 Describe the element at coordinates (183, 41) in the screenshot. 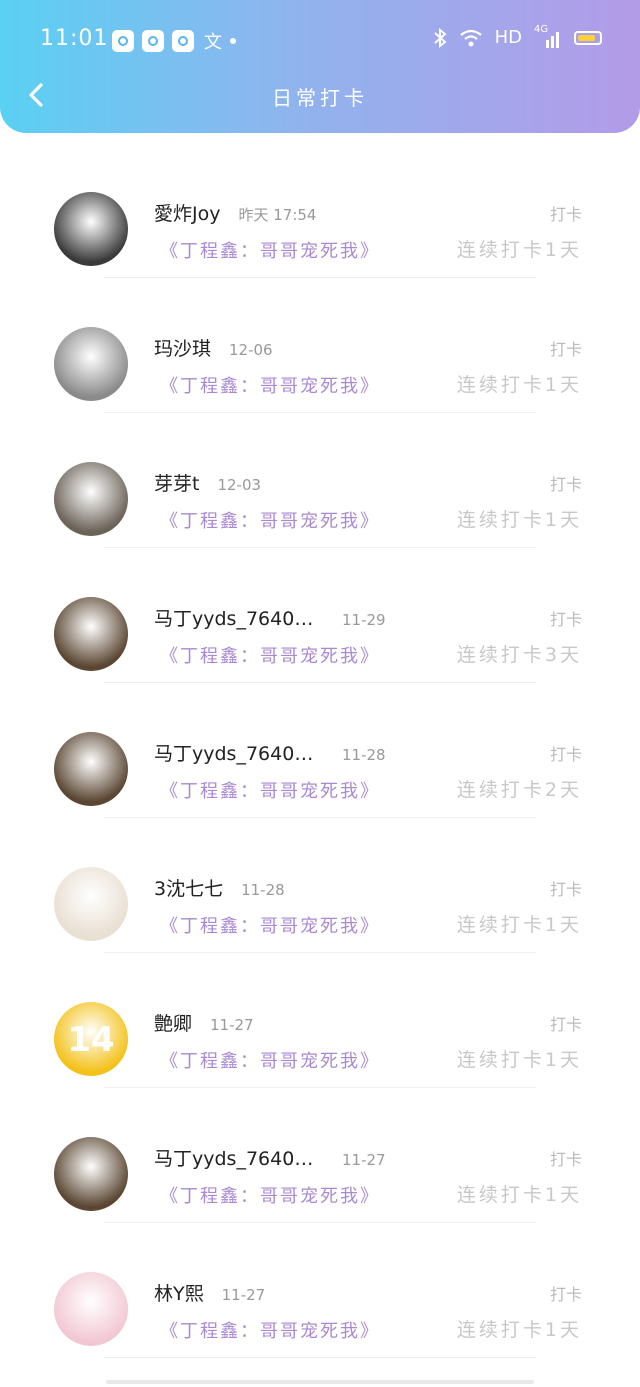

I see `paw-app-icon` at that location.